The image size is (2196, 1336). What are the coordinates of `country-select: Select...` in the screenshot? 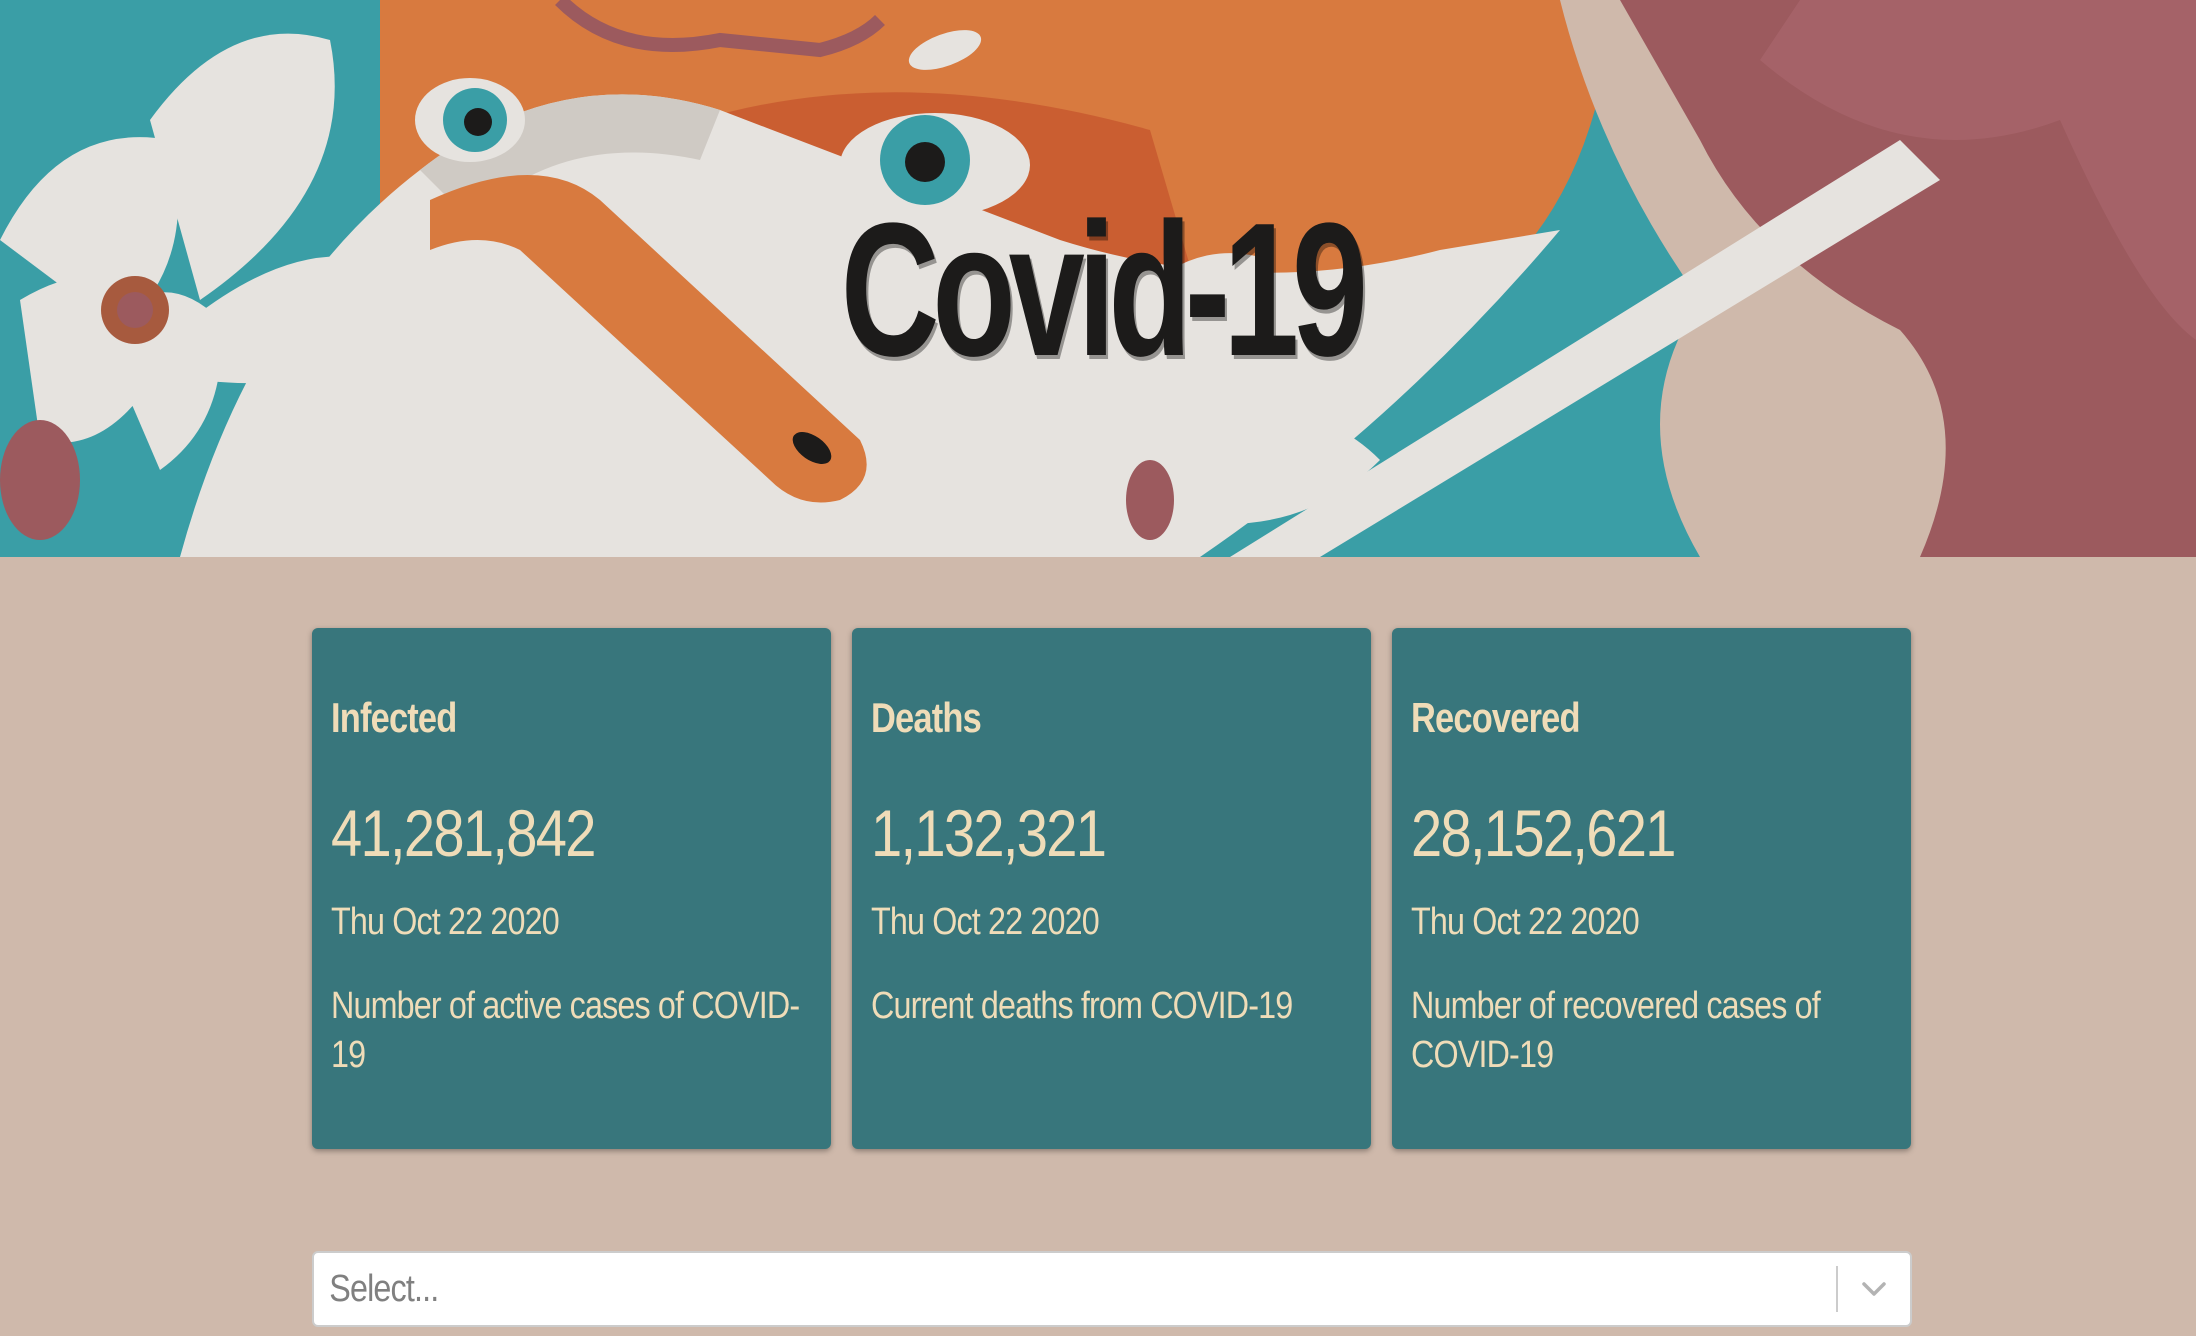 It's located at (1112, 1289).